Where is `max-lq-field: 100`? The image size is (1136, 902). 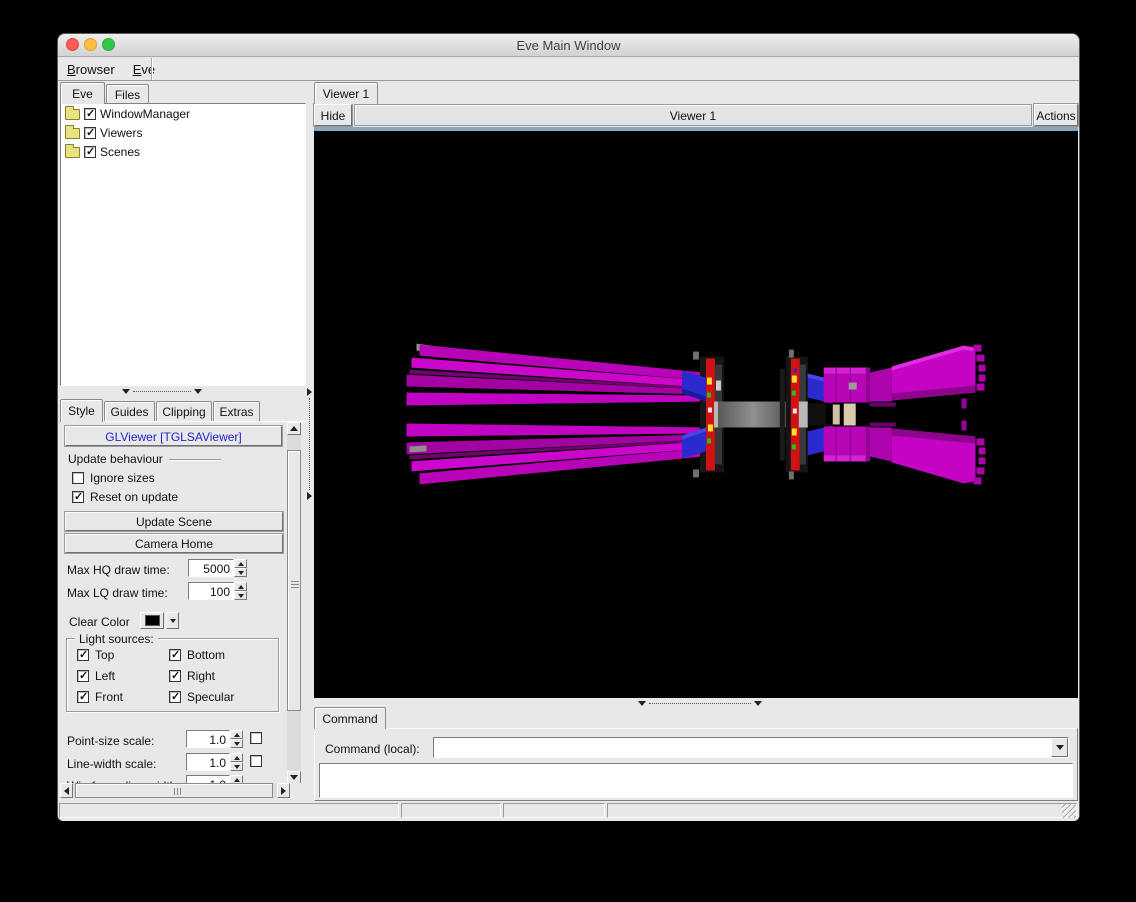 max-lq-field: 100 is located at coordinates (217, 591).